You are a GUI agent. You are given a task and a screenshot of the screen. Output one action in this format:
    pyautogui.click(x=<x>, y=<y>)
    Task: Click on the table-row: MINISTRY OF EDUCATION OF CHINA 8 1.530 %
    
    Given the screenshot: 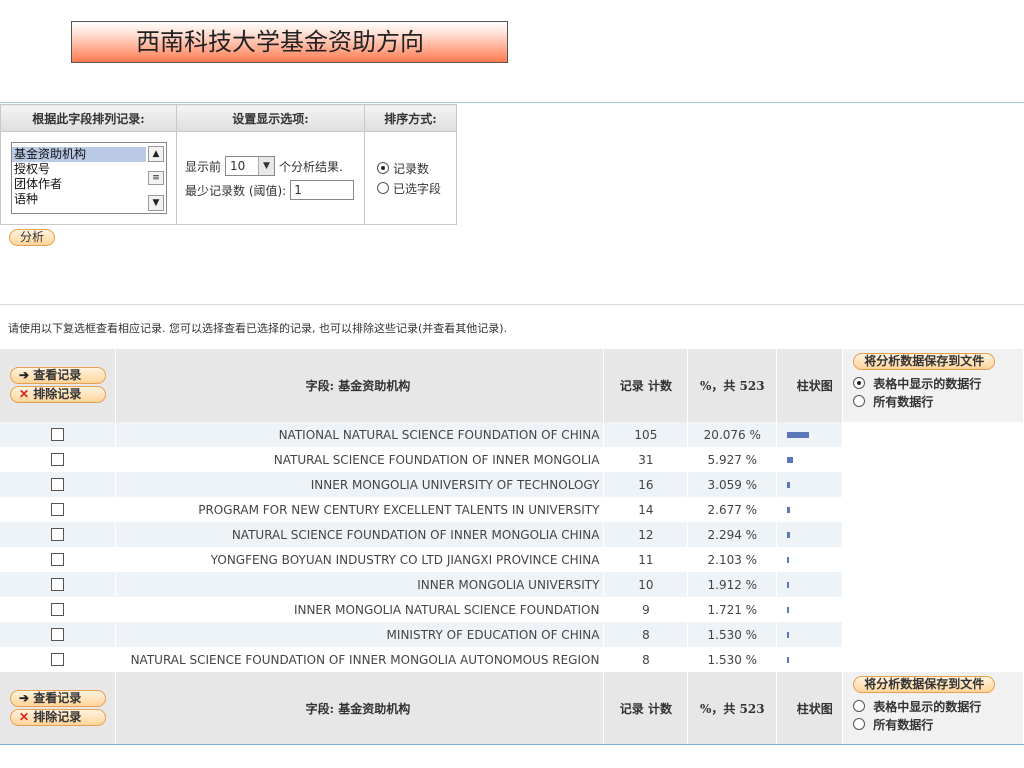 What is the action you would take?
    pyautogui.click(x=512, y=634)
    